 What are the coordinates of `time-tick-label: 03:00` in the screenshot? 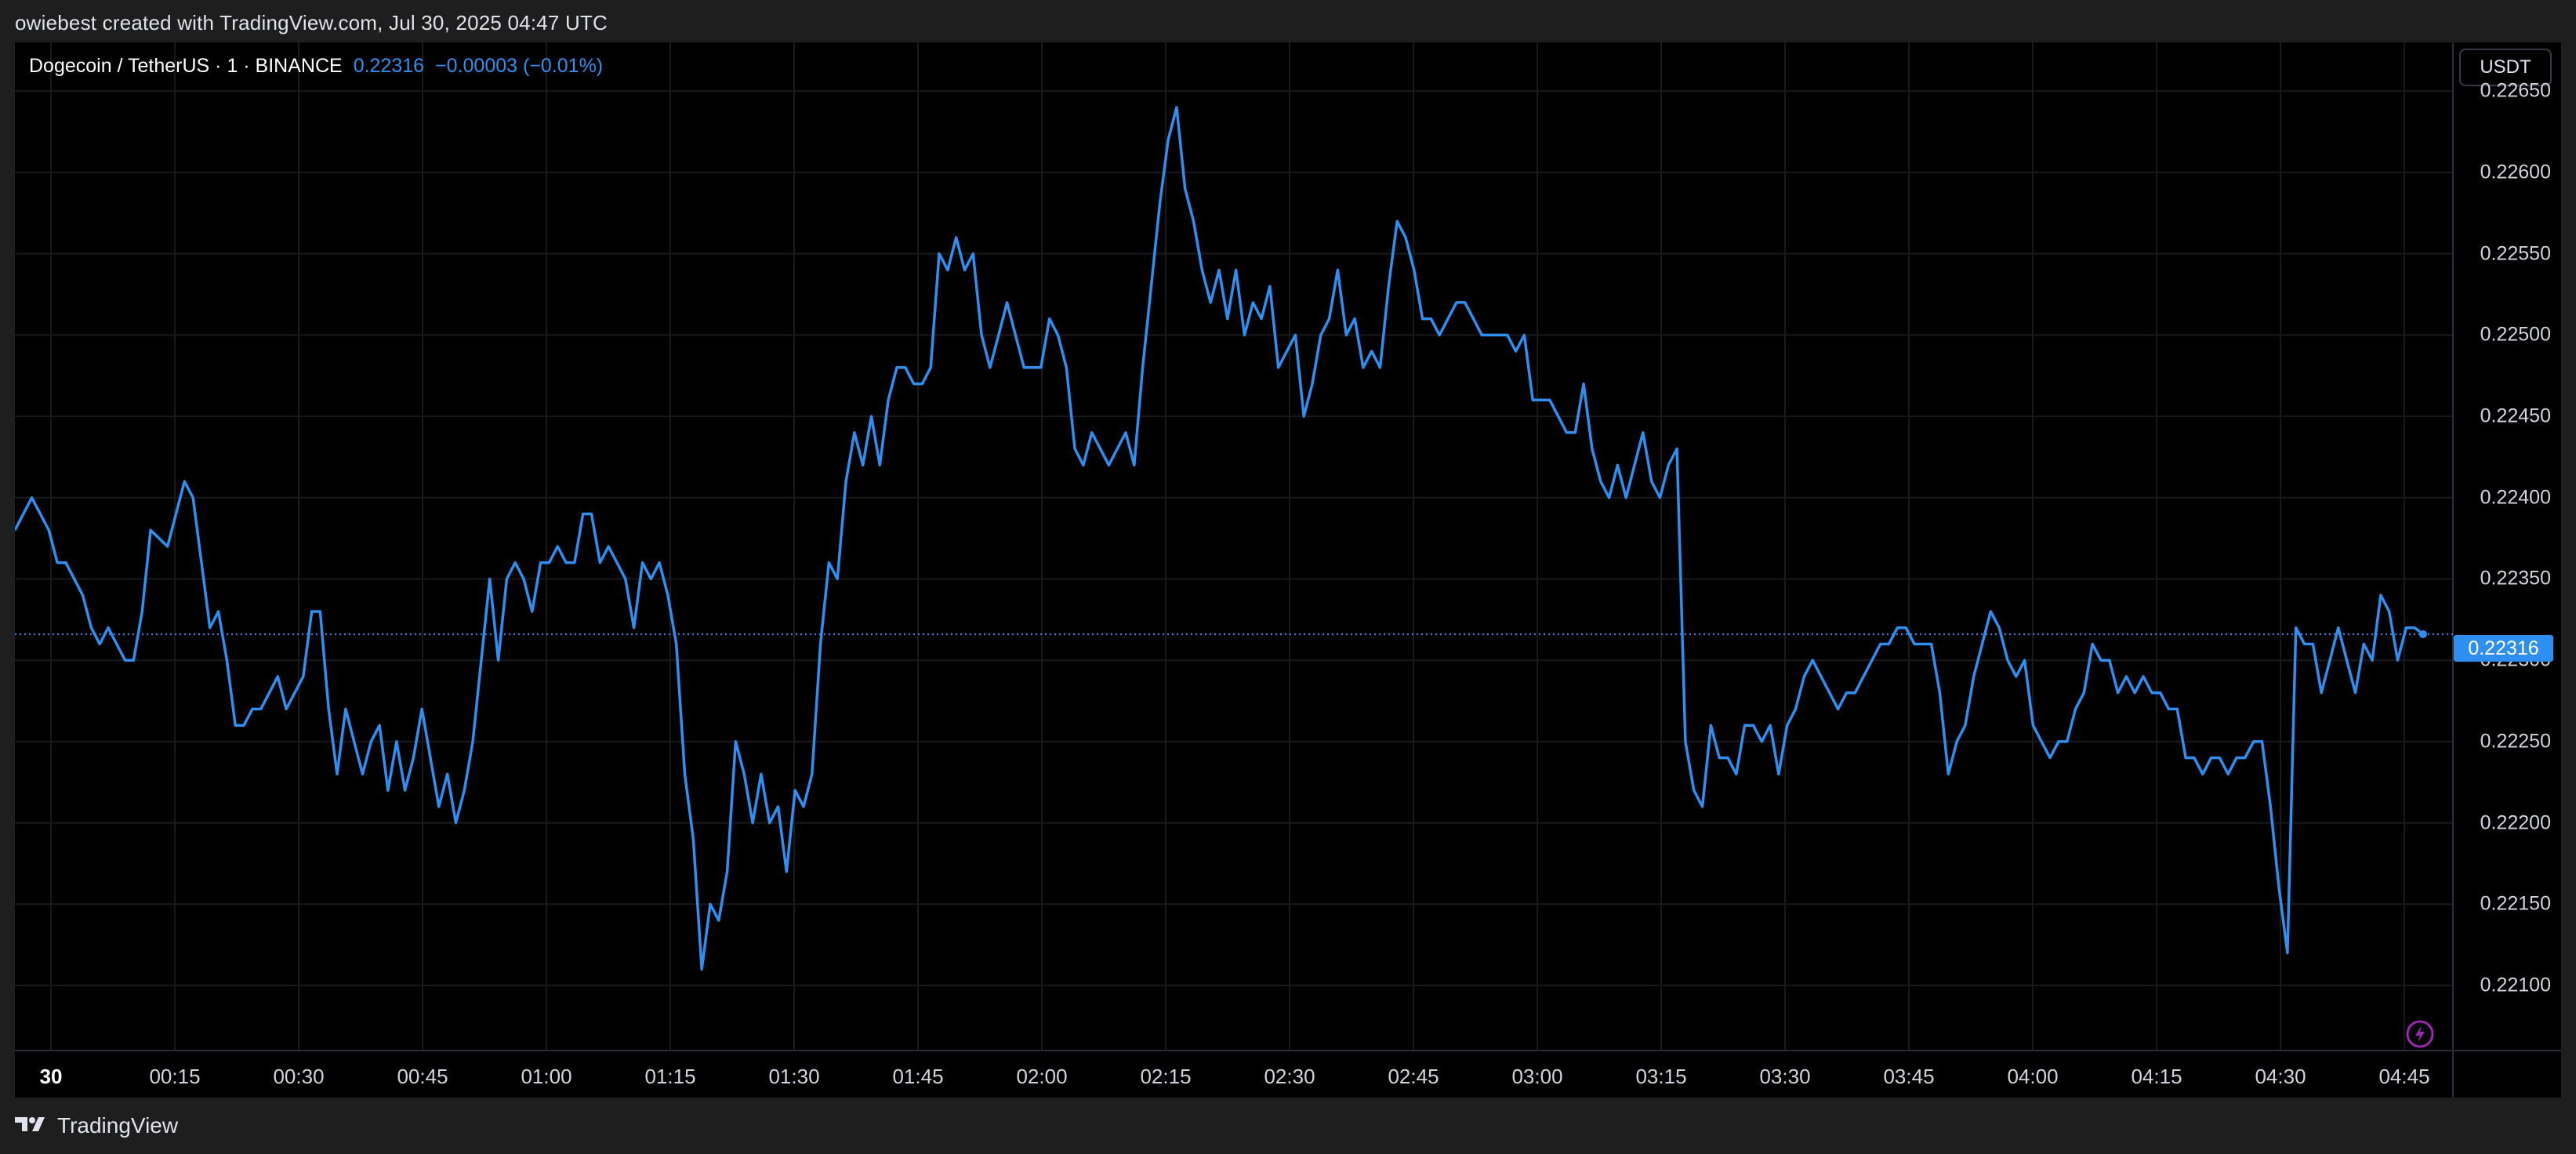 It's located at (1537, 1076).